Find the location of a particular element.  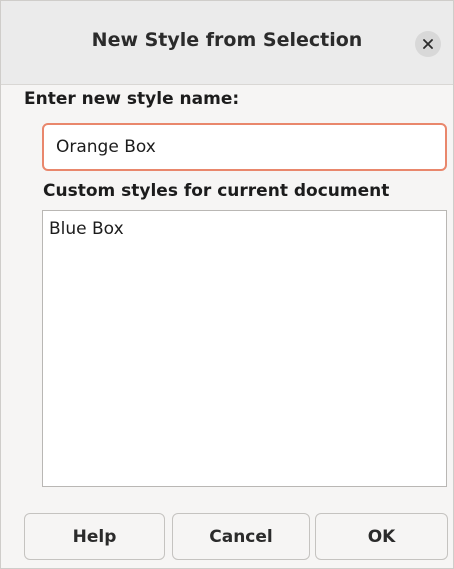

list-item: Blue Box is located at coordinates (244, 225).